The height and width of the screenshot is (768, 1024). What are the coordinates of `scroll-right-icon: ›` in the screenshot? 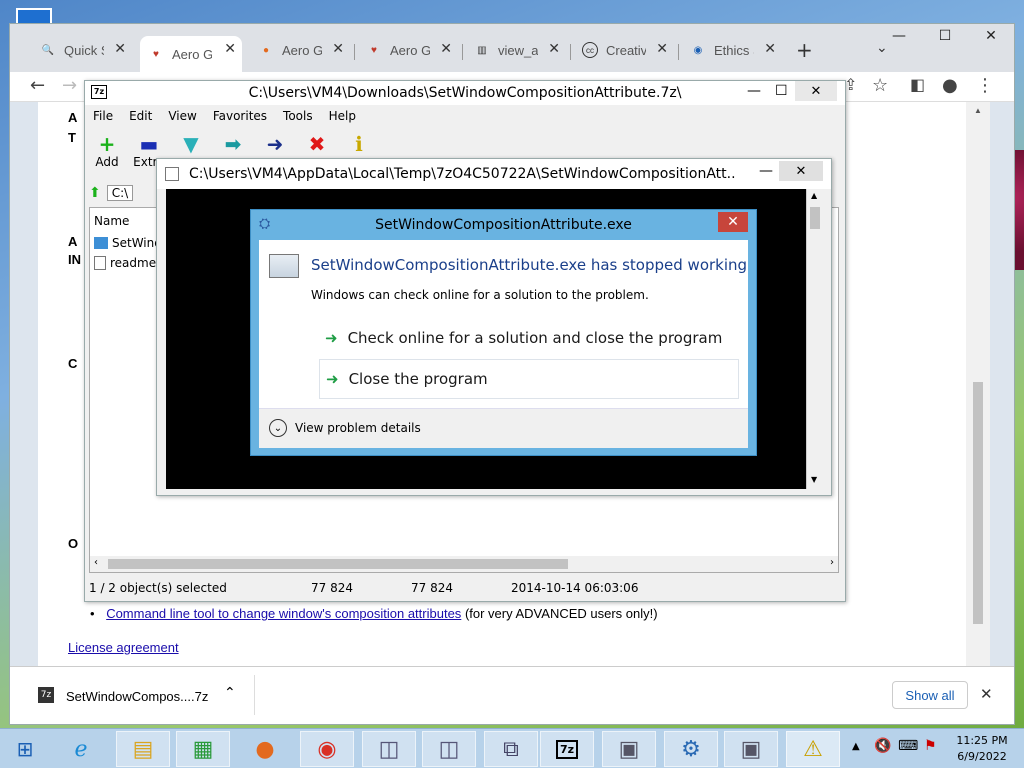 It's located at (832, 562).